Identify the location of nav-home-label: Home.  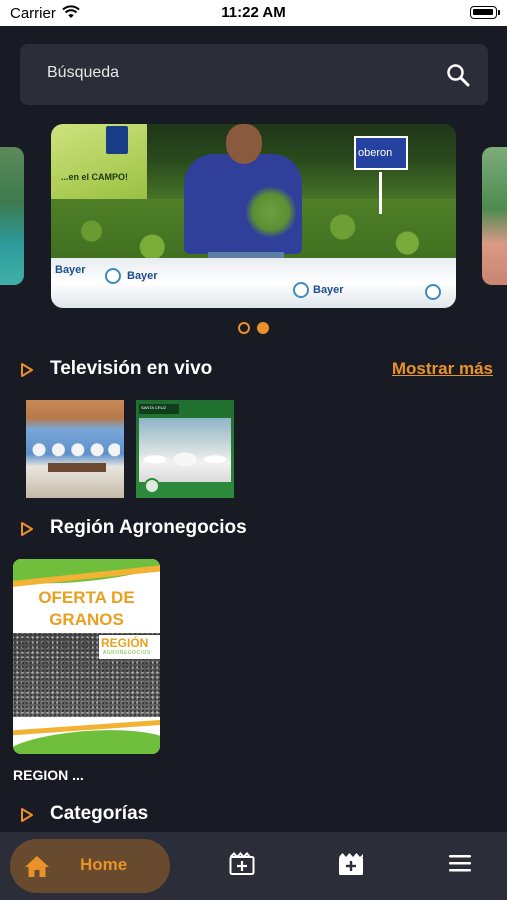
(104, 864).